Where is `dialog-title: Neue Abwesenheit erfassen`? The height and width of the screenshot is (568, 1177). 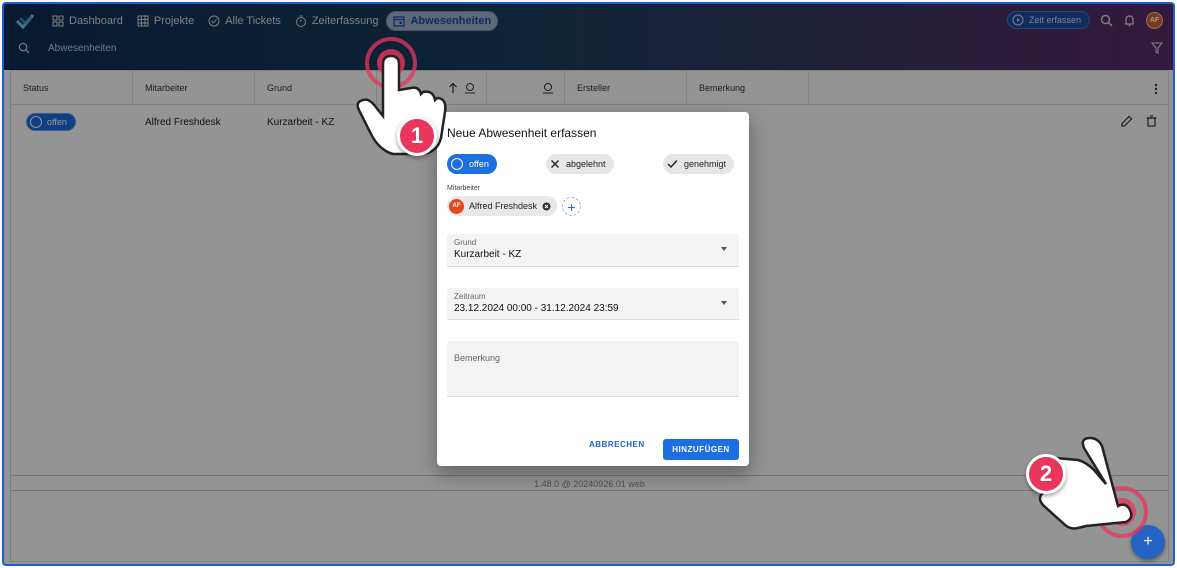
dialog-title: Neue Abwesenheit erfassen is located at coordinates (522, 133).